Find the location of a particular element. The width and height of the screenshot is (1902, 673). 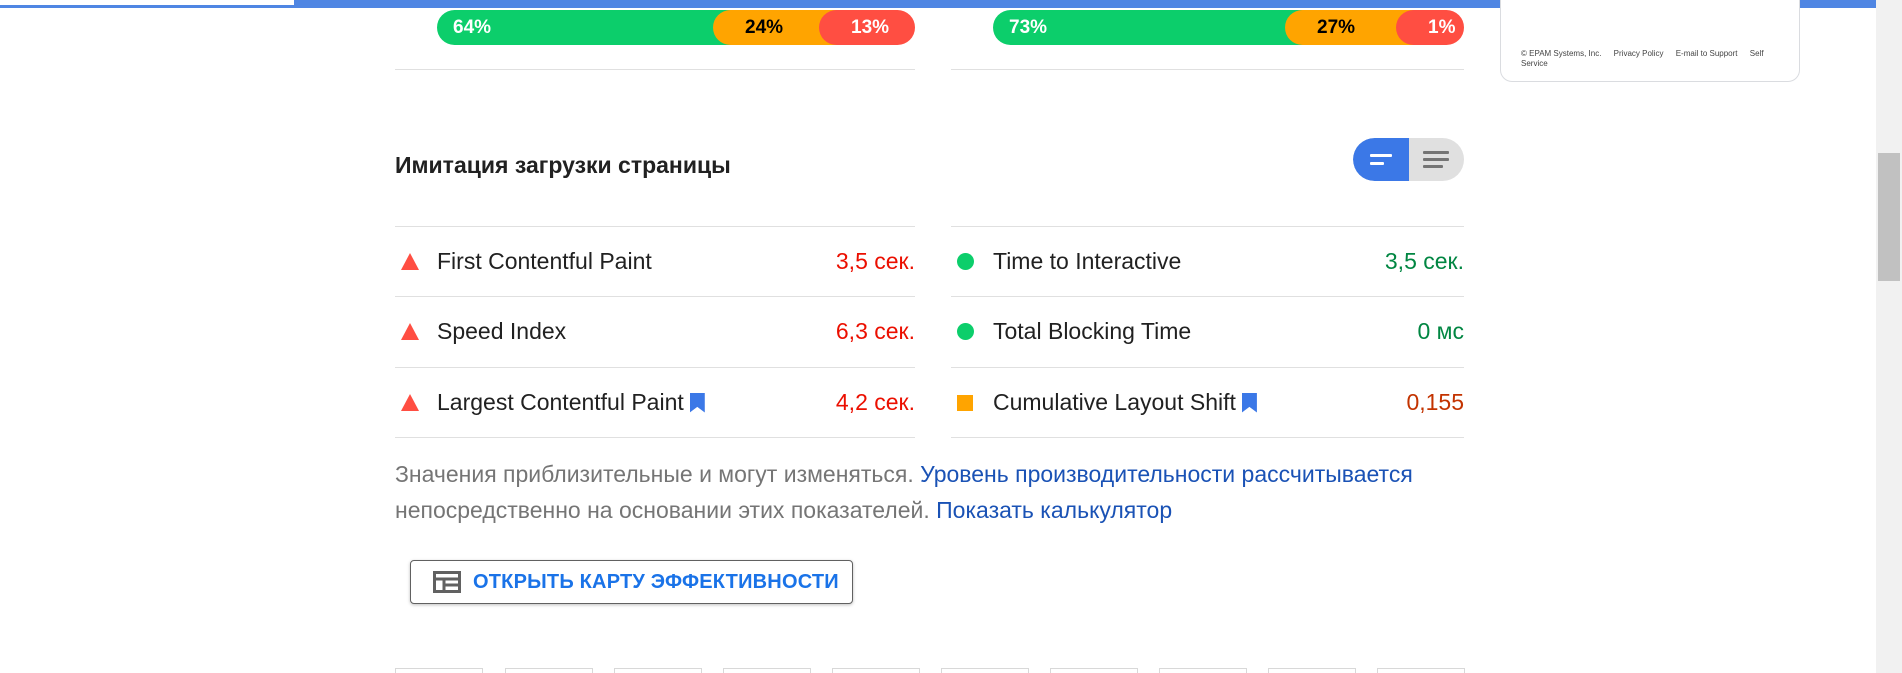

metric-total-blocking-time: Total Blocking Time 0 мс is located at coordinates (1207, 331).